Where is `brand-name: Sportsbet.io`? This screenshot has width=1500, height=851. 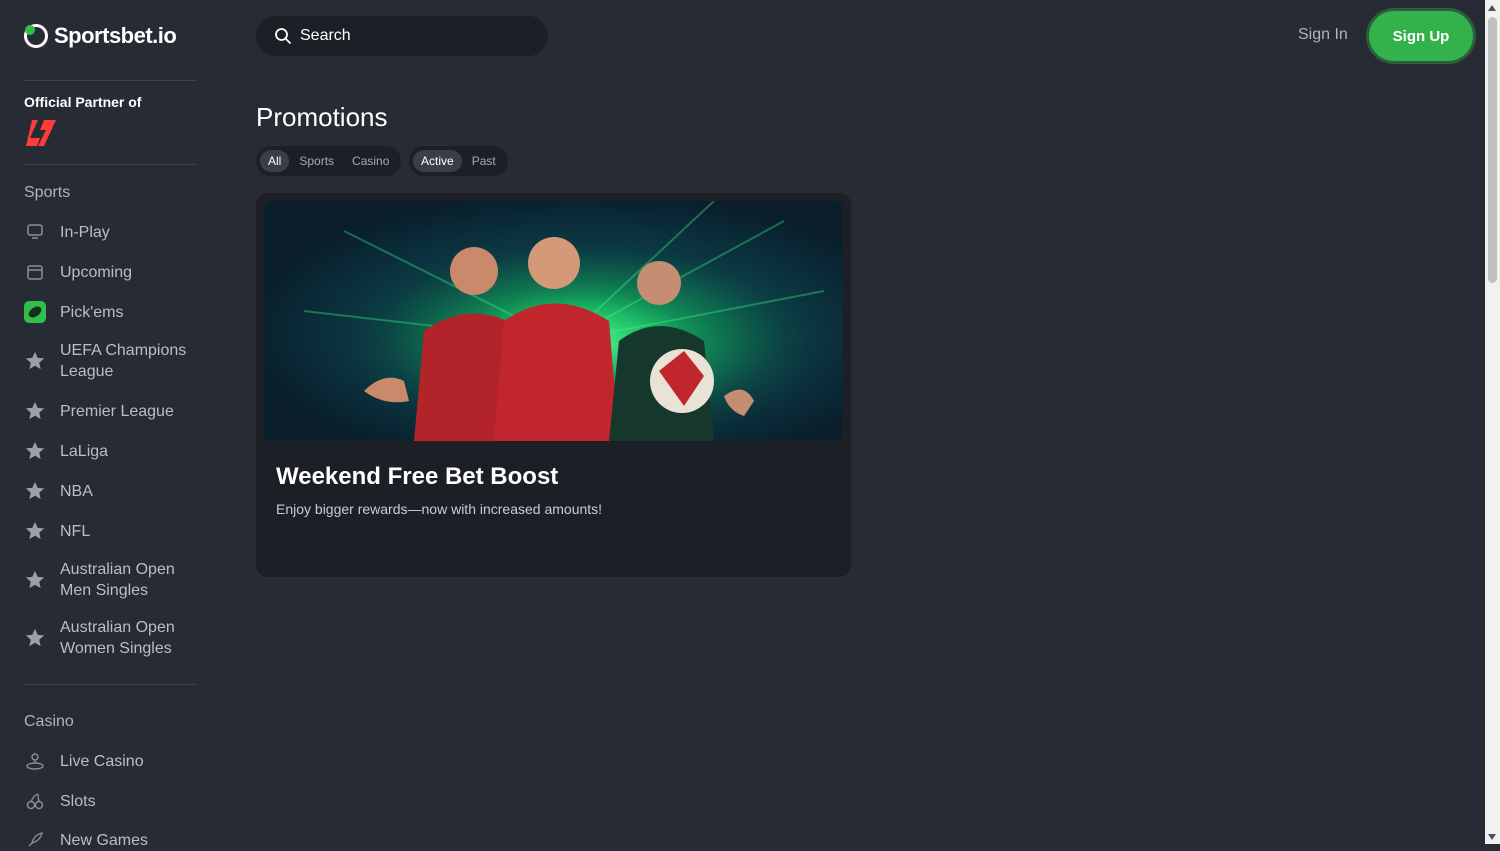 brand-name: Sportsbet.io is located at coordinates (115, 35).